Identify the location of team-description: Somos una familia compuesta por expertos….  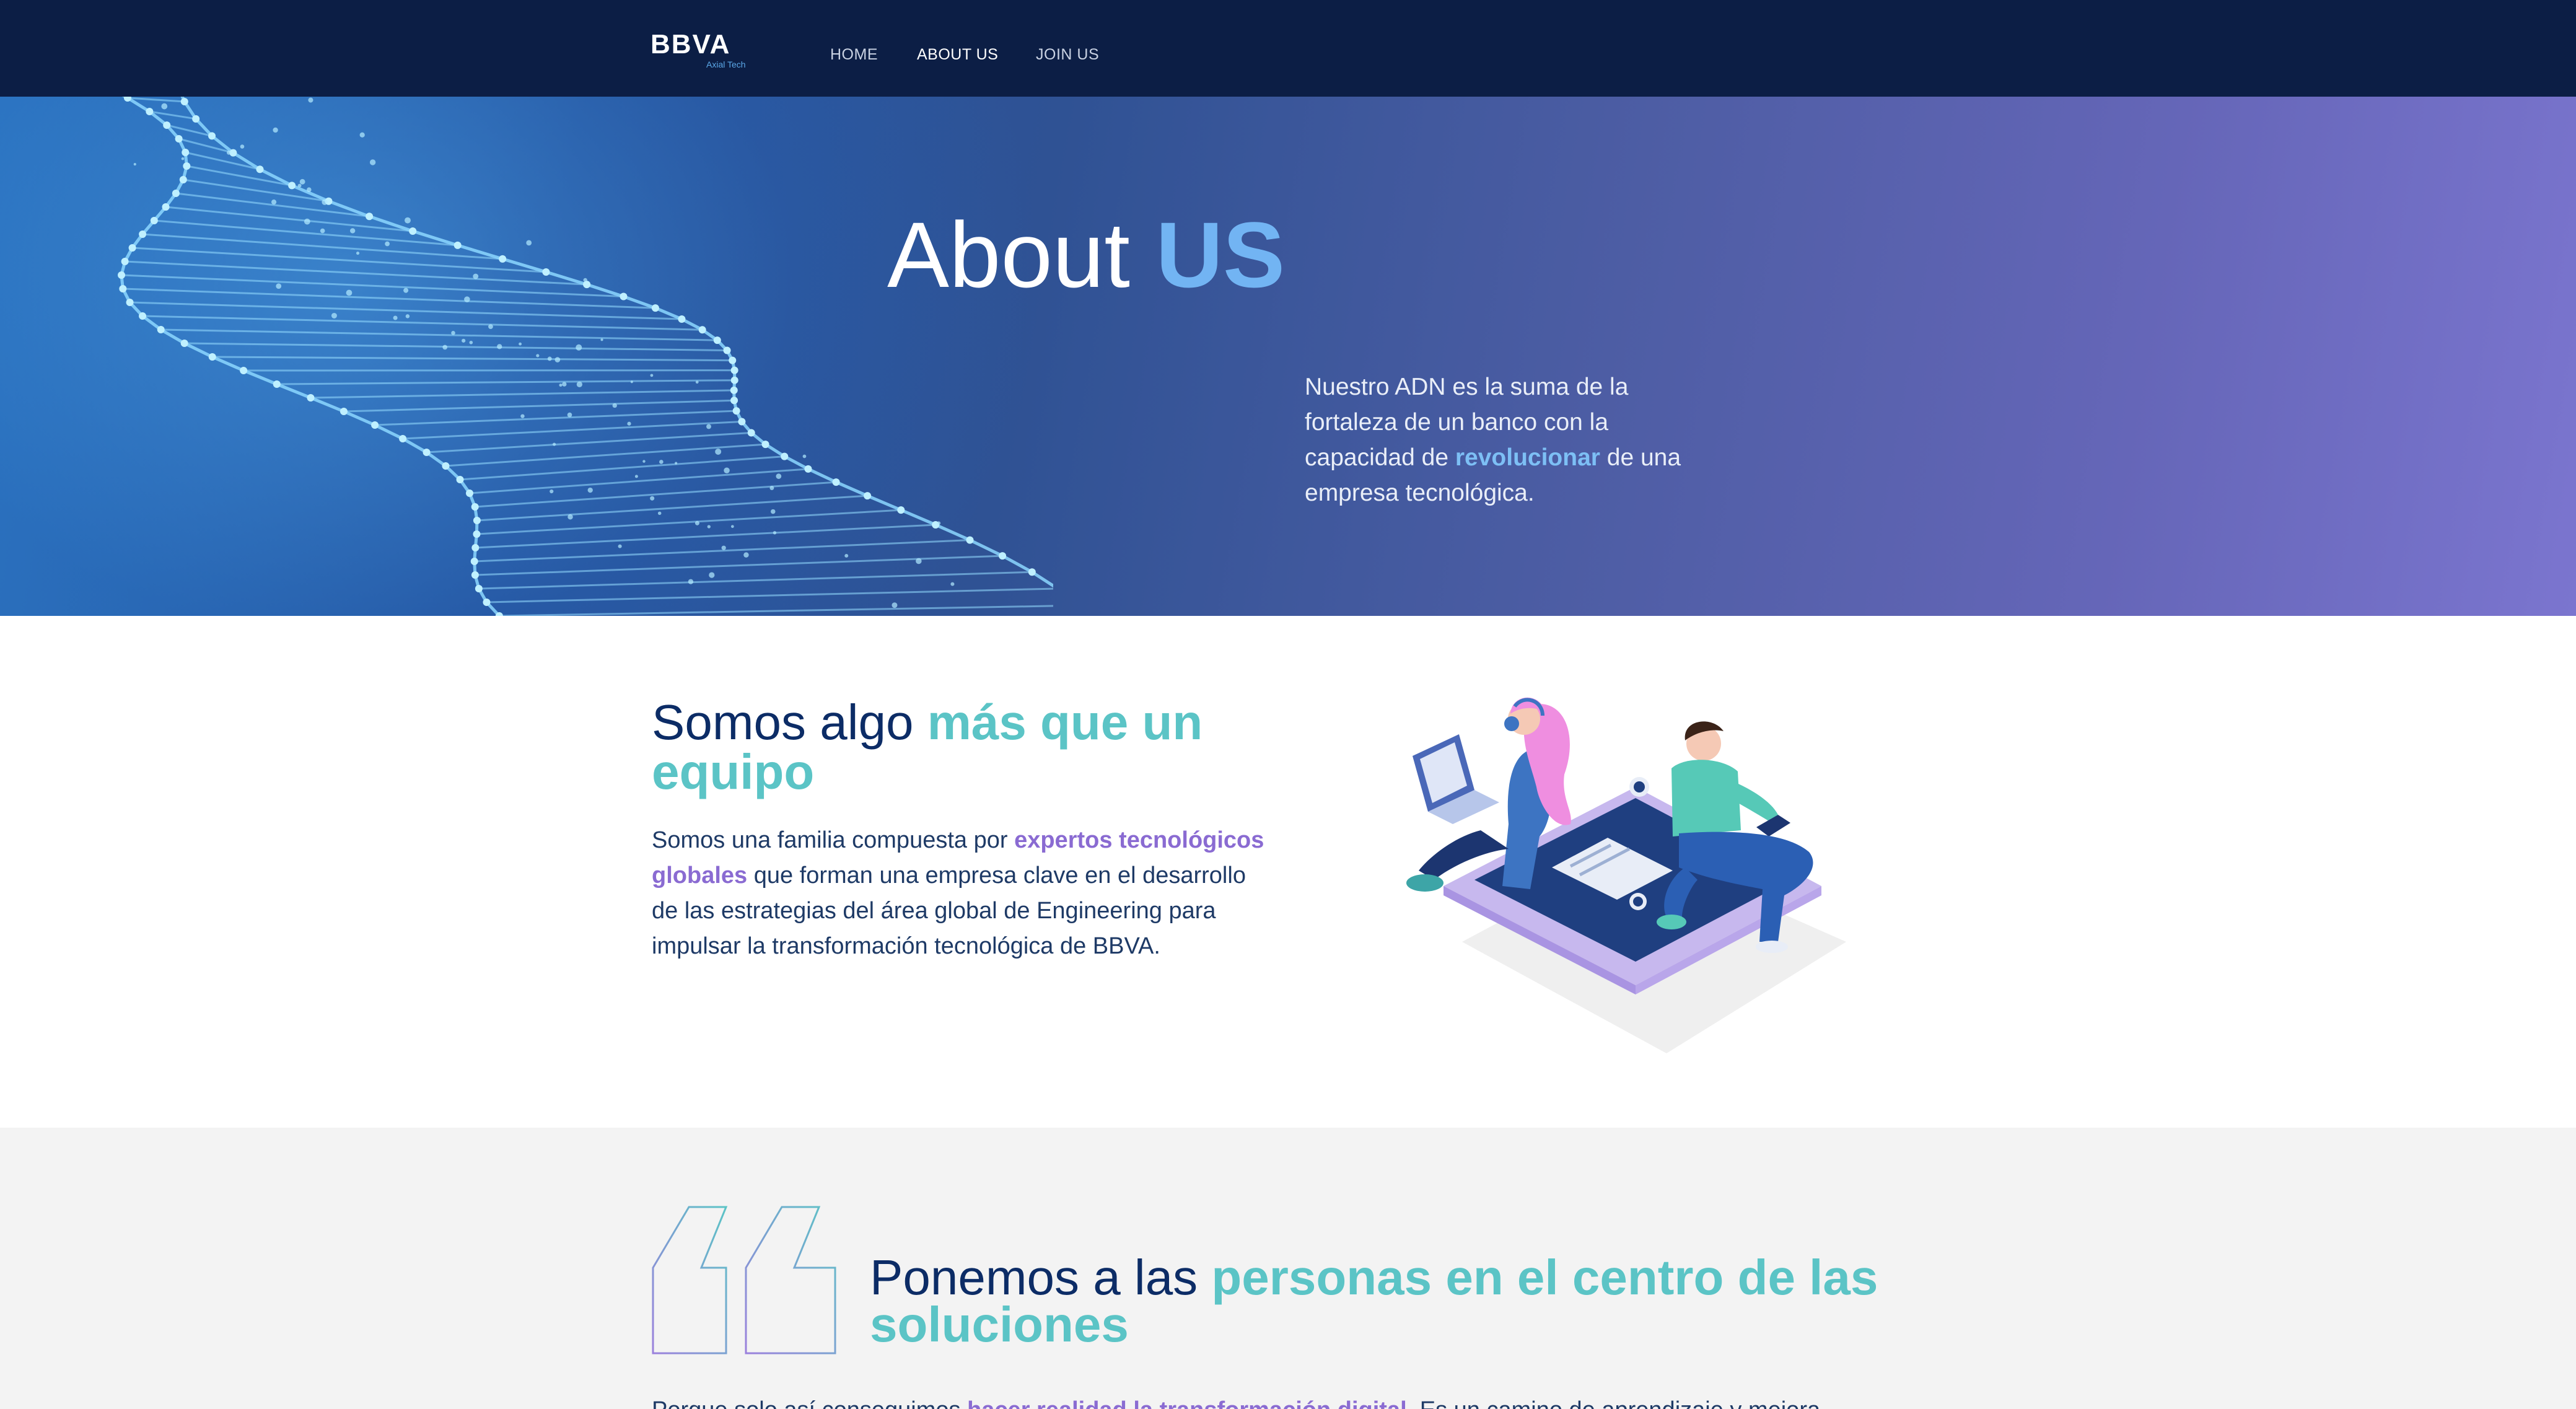
(961, 893).